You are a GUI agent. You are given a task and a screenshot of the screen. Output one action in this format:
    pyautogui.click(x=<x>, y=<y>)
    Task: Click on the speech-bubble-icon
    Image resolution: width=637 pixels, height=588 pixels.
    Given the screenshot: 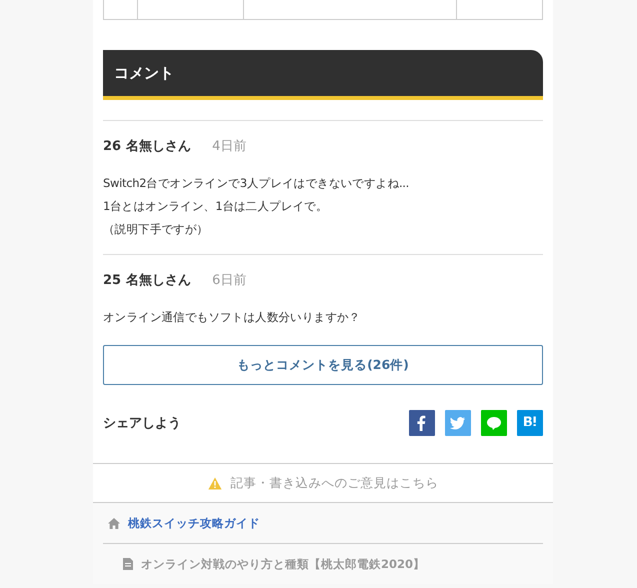 What is the action you would take?
    pyautogui.click(x=494, y=423)
    